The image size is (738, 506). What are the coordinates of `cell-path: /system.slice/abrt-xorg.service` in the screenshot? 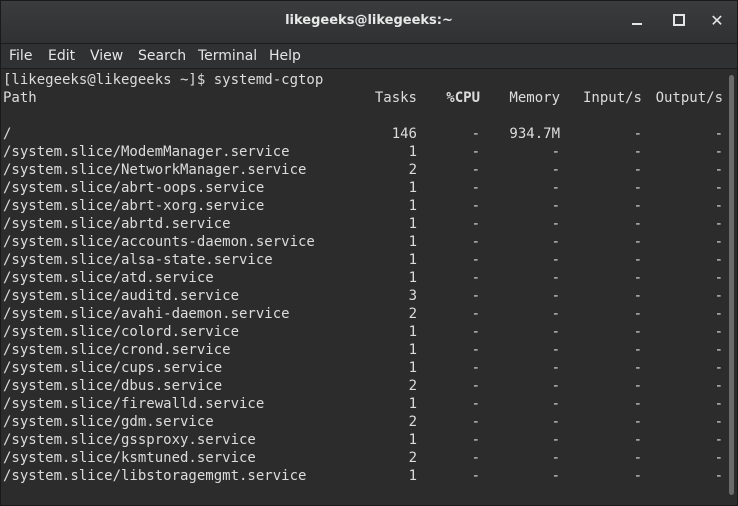 It's located at (134, 206).